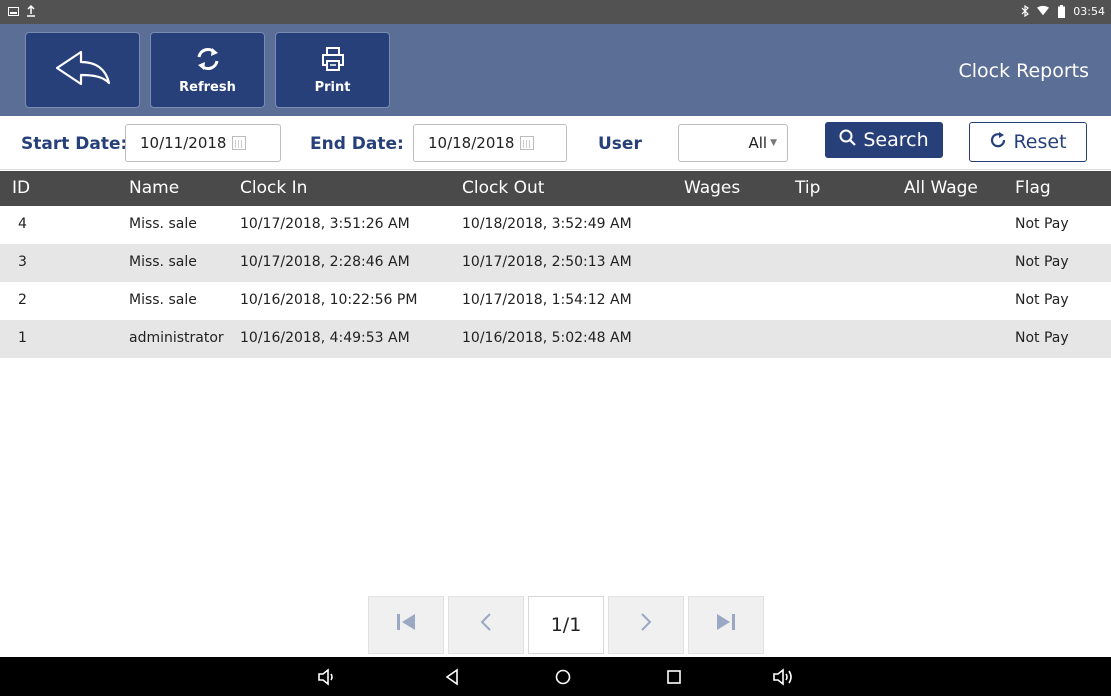 The height and width of the screenshot is (696, 1111). I want to click on back-arrow-icon, so click(83, 70).